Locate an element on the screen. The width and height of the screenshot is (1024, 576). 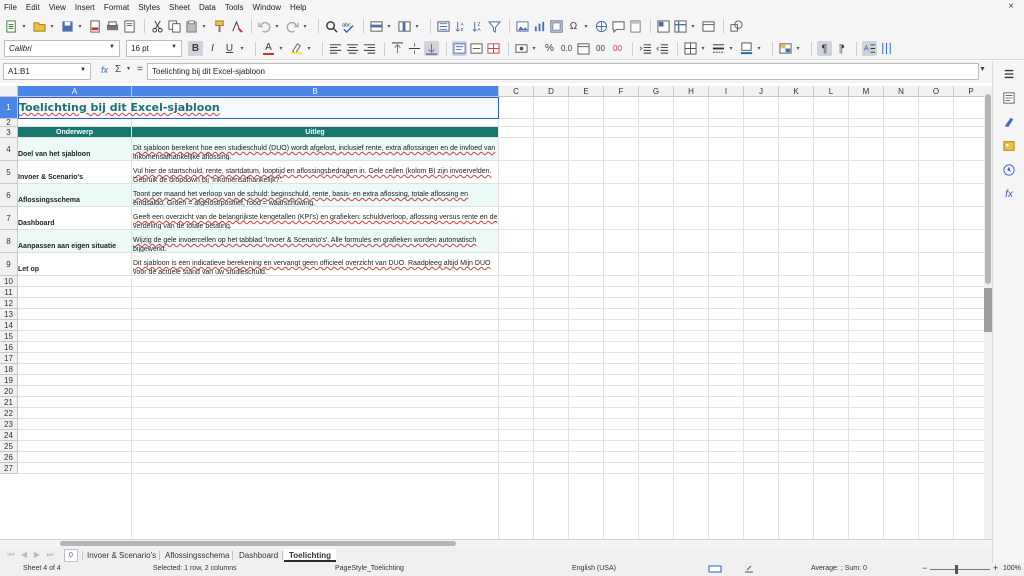
conditional-format-dropdown: ▾ is located at coordinates (798, 48).